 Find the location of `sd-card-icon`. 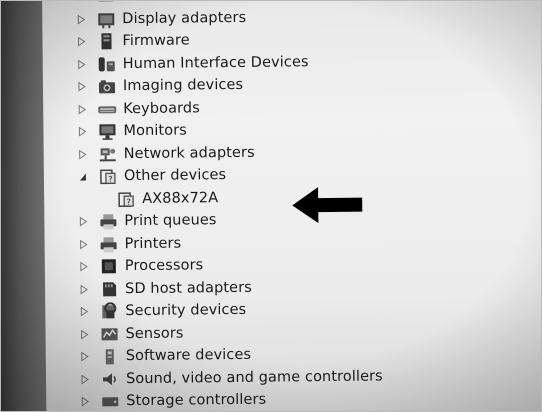

sd-card-icon is located at coordinates (109, 289).